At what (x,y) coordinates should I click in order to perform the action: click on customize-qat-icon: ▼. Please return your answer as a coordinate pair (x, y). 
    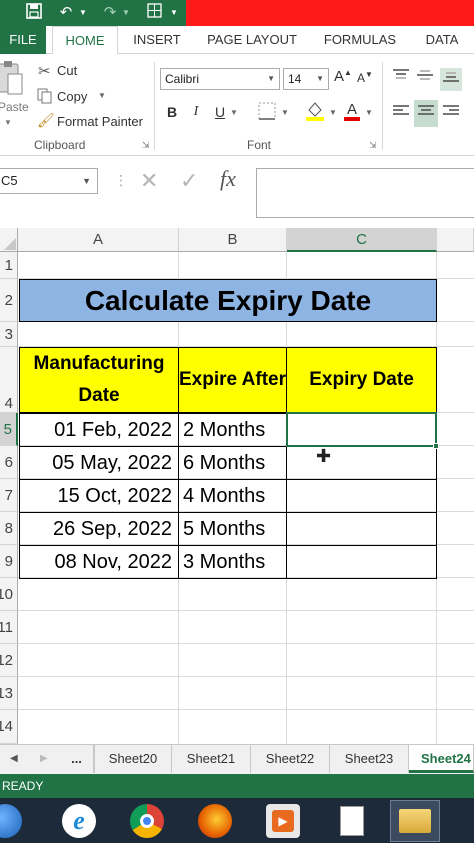
    Looking at the image, I should click on (174, 13).